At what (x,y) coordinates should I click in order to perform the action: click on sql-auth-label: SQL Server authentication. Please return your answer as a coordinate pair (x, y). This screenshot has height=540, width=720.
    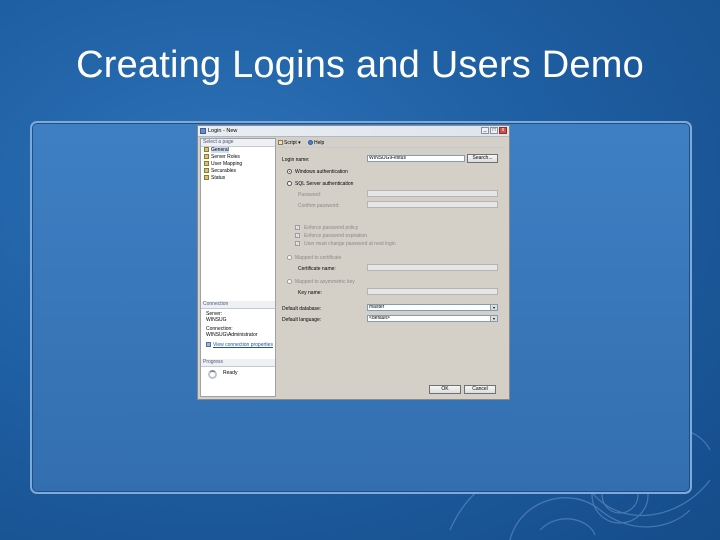
    Looking at the image, I should click on (324, 184).